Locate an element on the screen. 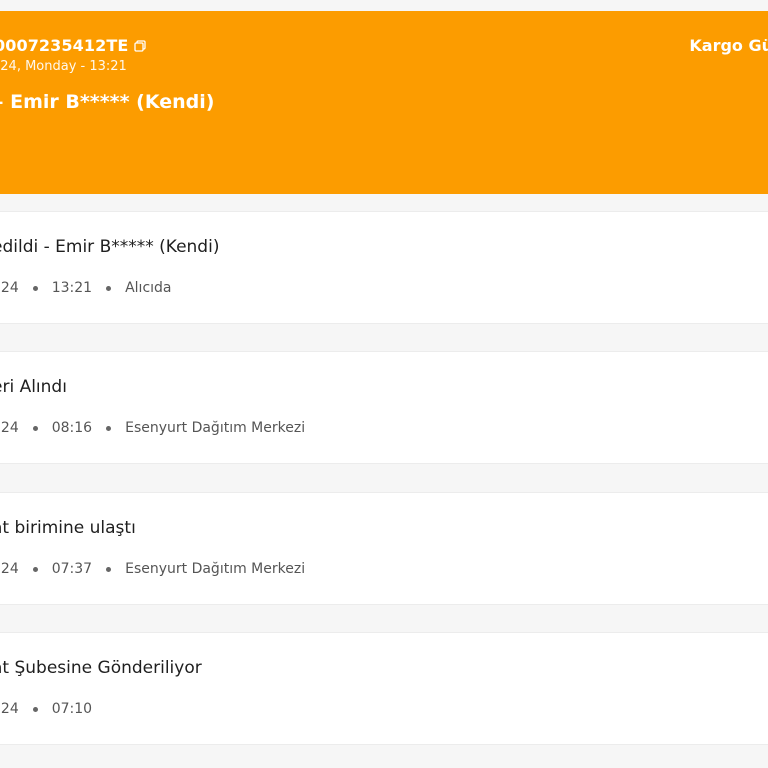  delivery-datetime: 024, Monday - 13:21 is located at coordinates (63, 66).